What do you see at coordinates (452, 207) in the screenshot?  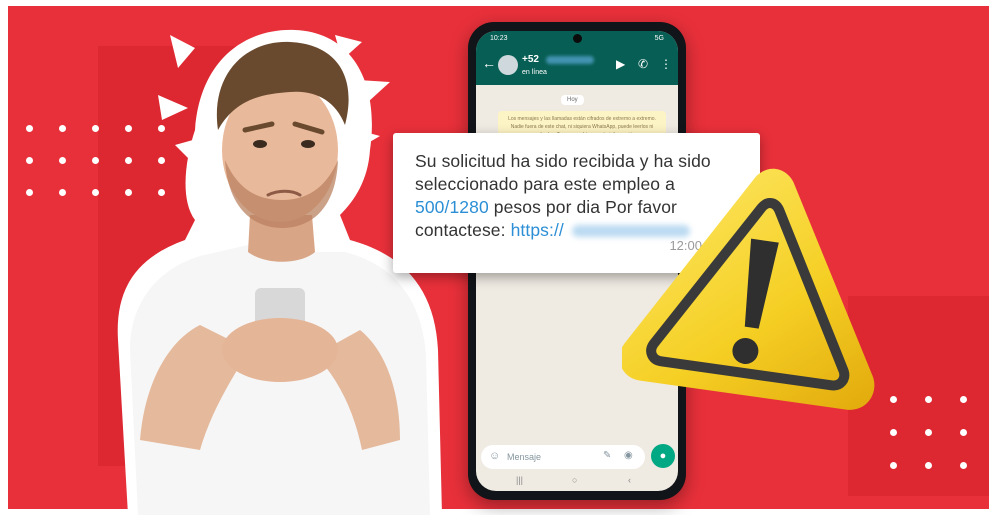 I see `message-amount: 500/1280` at bounding box center [452, 207].